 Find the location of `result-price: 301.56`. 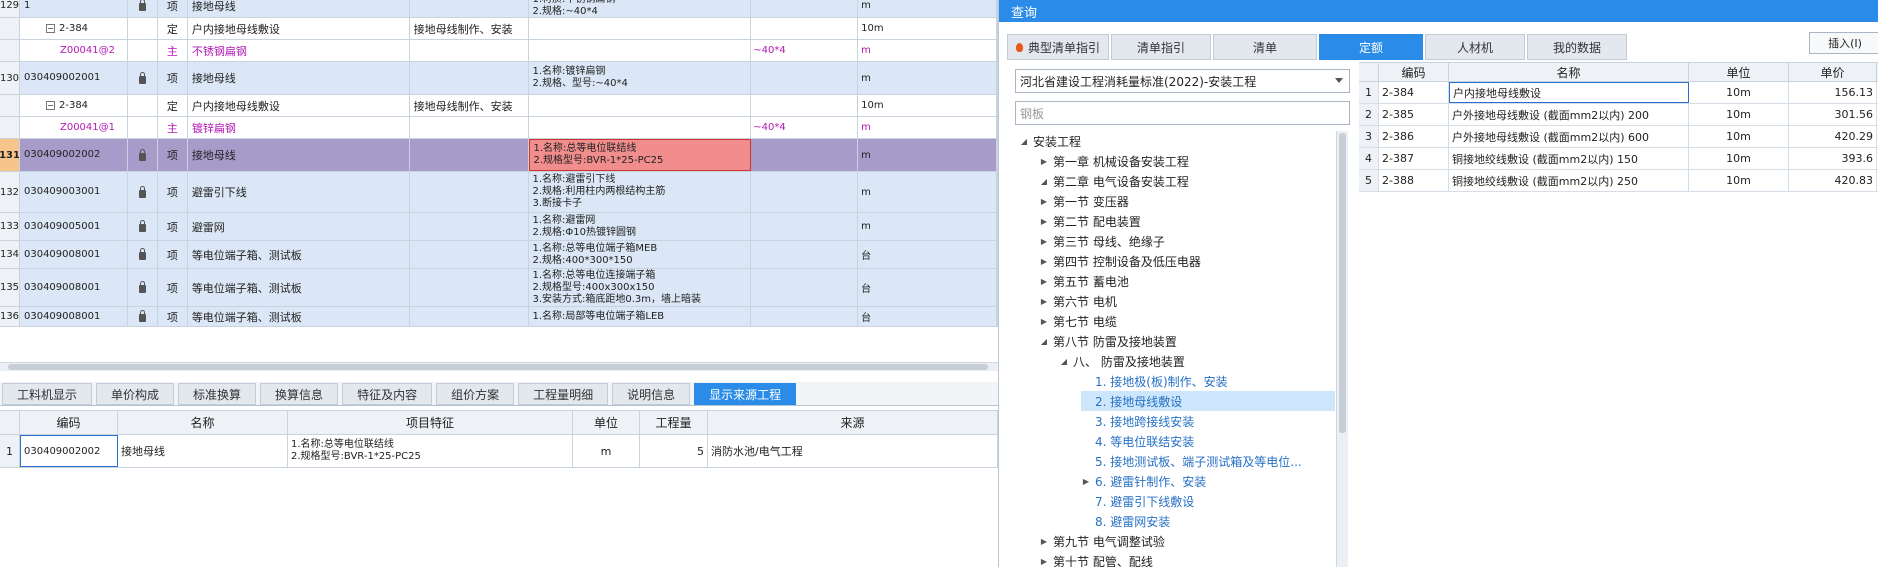

result-price: 301.56 is located at coordinates (1833, 114).